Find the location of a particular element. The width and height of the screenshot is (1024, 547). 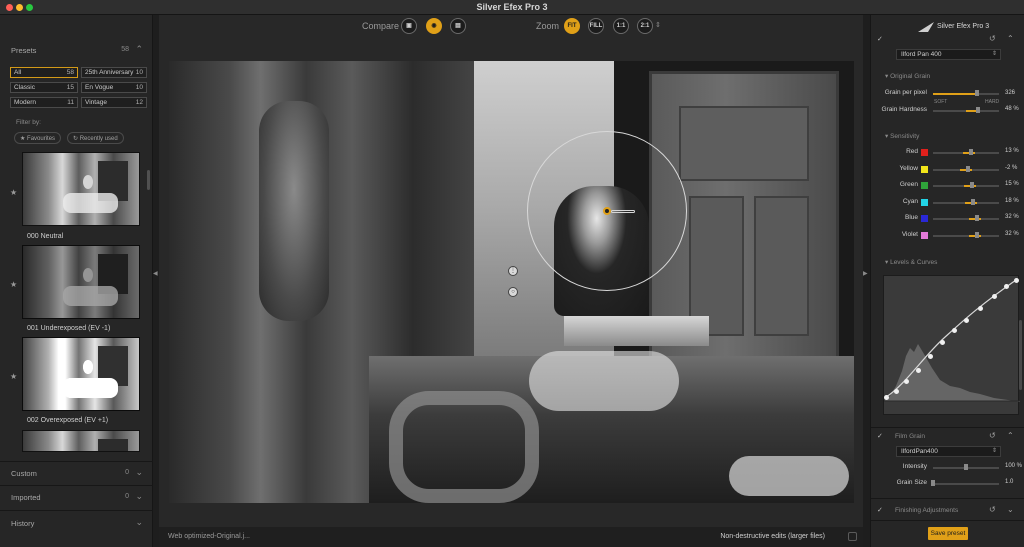

history-section-header: History ⌄ is located at coordinates (76, 523).